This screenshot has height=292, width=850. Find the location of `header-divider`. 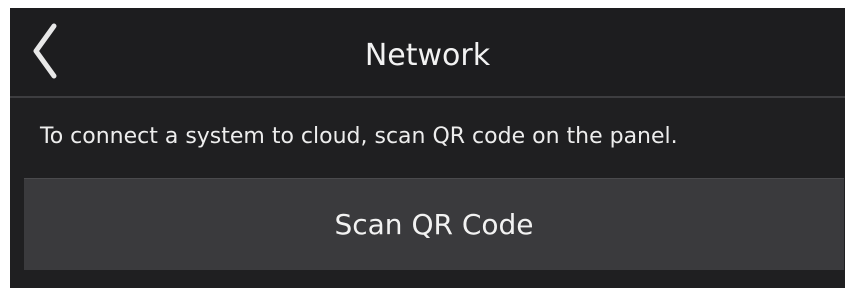

header-divider is located at coordinates (427, 97).